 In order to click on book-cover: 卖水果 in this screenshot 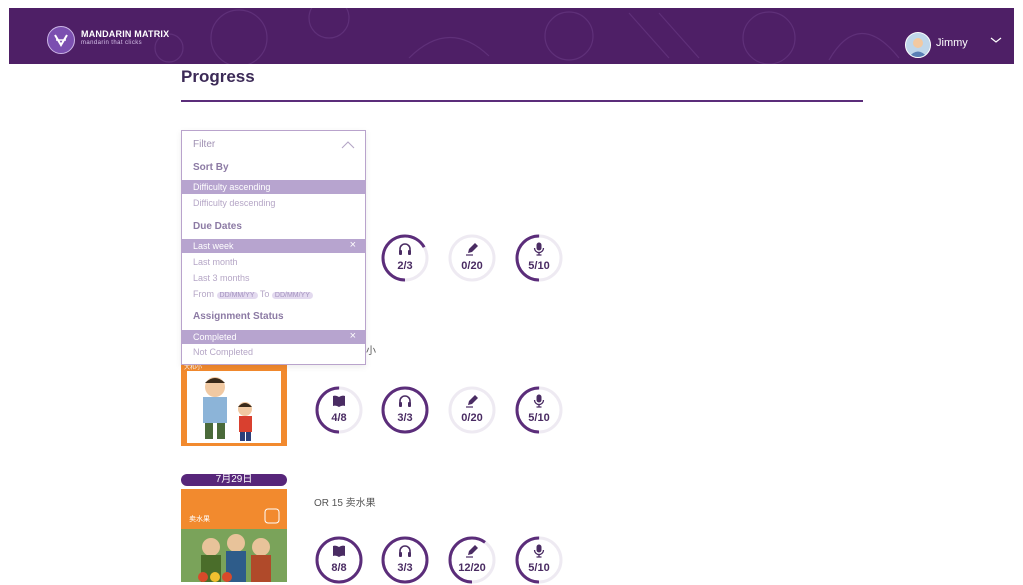, I will do `click(234, 535)`.